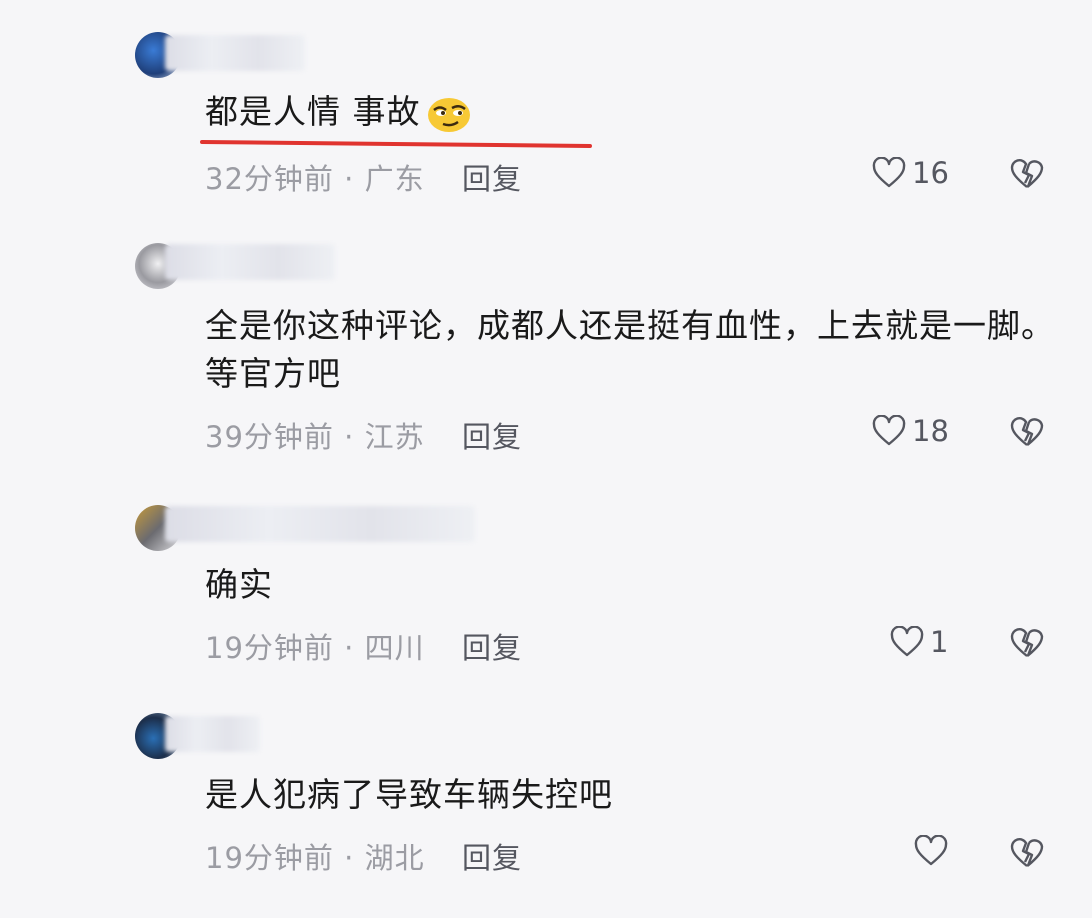 The image size is (1092, 918). What do you see at coordinates (269, 437) in the screenshot?
I see `comment-time: 39分钟前` at bounding box center [269, 437].